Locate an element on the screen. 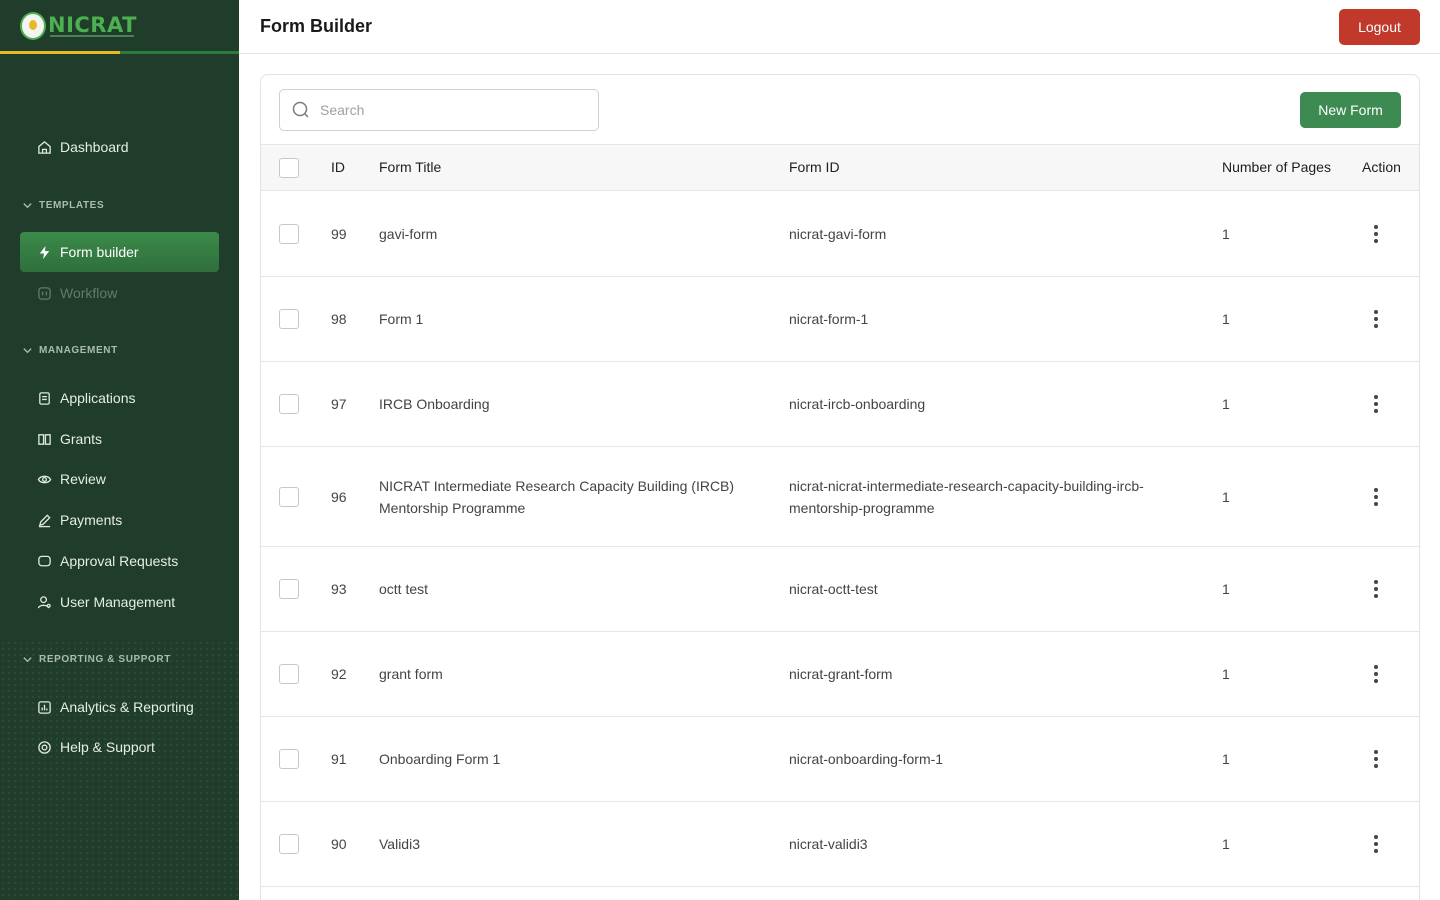 Image resolution: width=1440 pixels, height=900 pixels. home-icon is located at coordinates (44, 147).